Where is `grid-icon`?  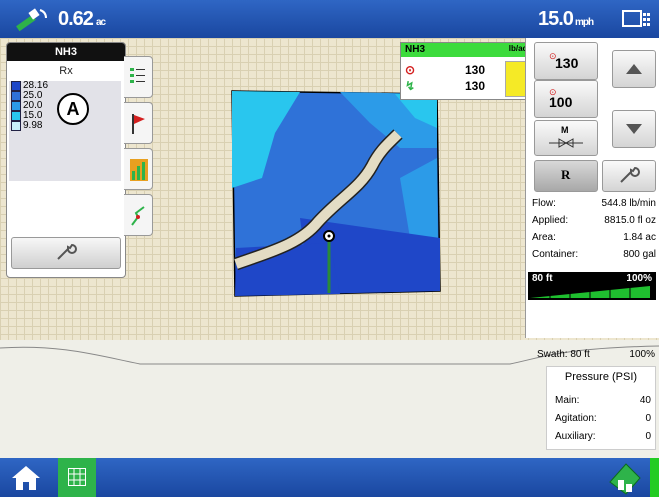 grid-icon is located at coordinates (77, 477).